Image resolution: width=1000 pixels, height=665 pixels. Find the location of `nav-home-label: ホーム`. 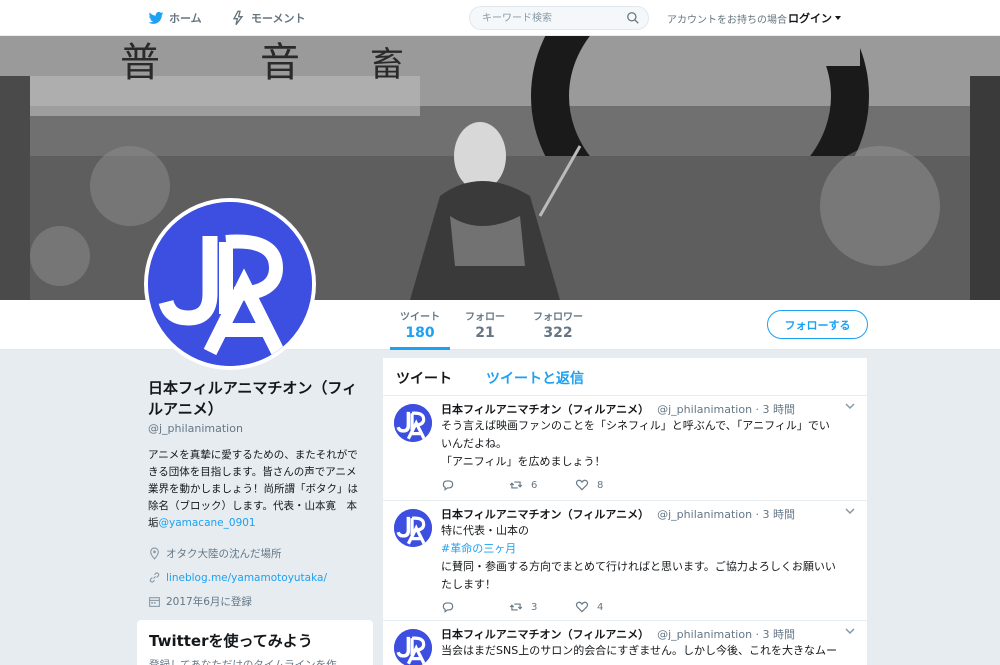

nav-home-label: ホーム is located at coordinates (185, 18).